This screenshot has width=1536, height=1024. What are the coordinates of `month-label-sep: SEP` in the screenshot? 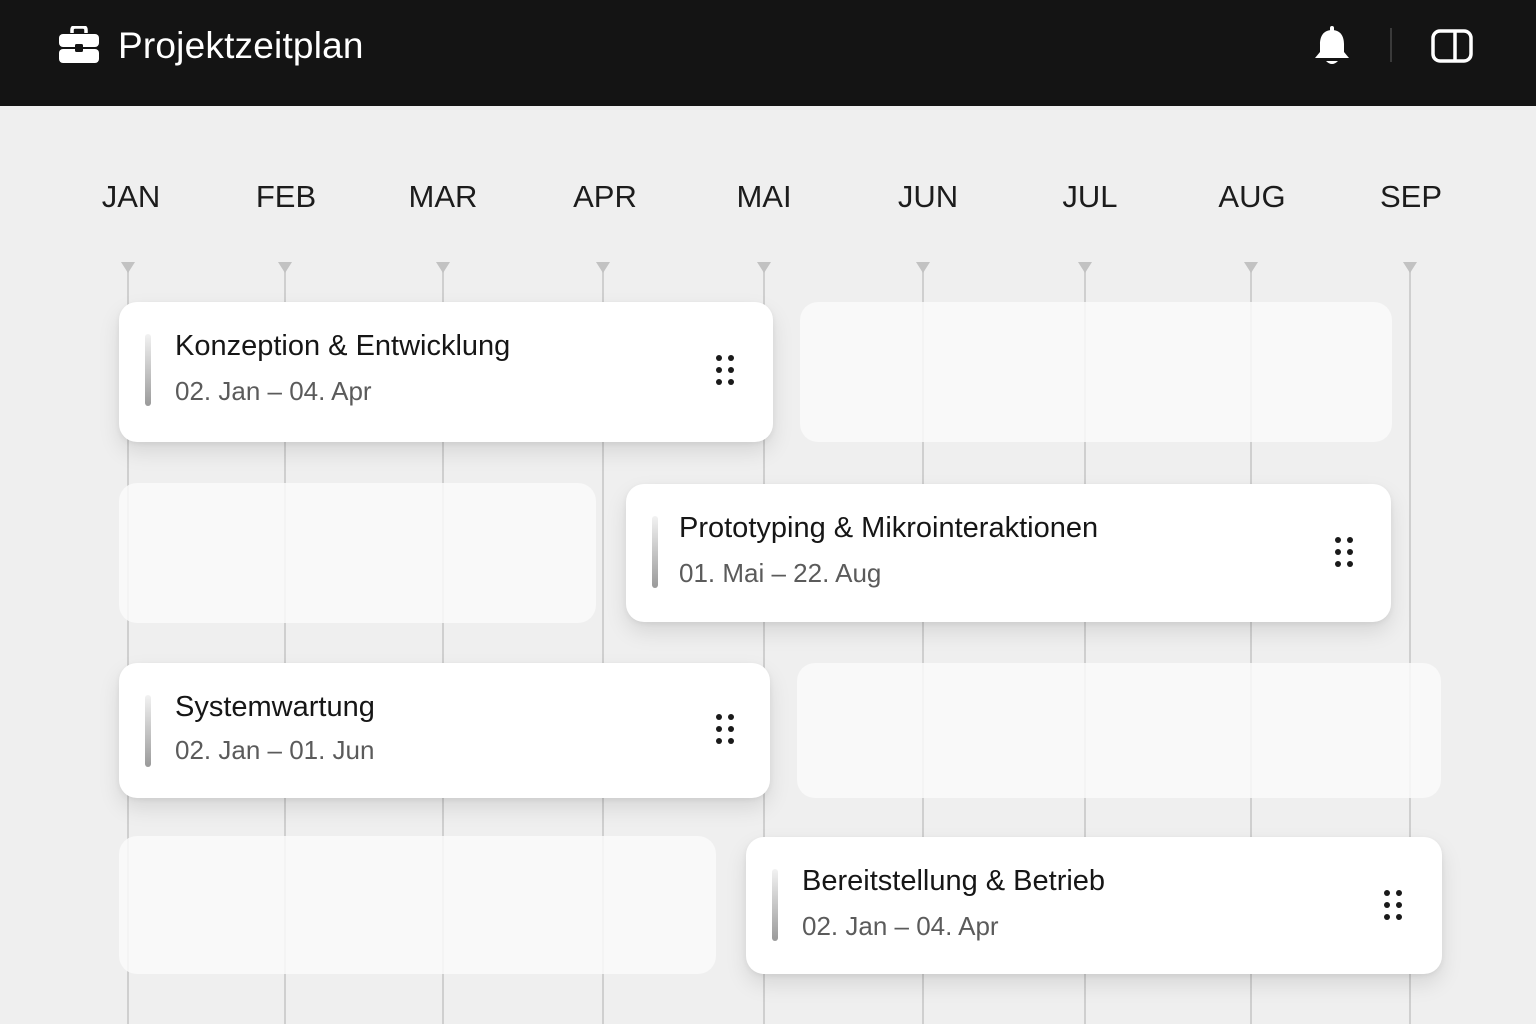 It's located at (1411, 196).